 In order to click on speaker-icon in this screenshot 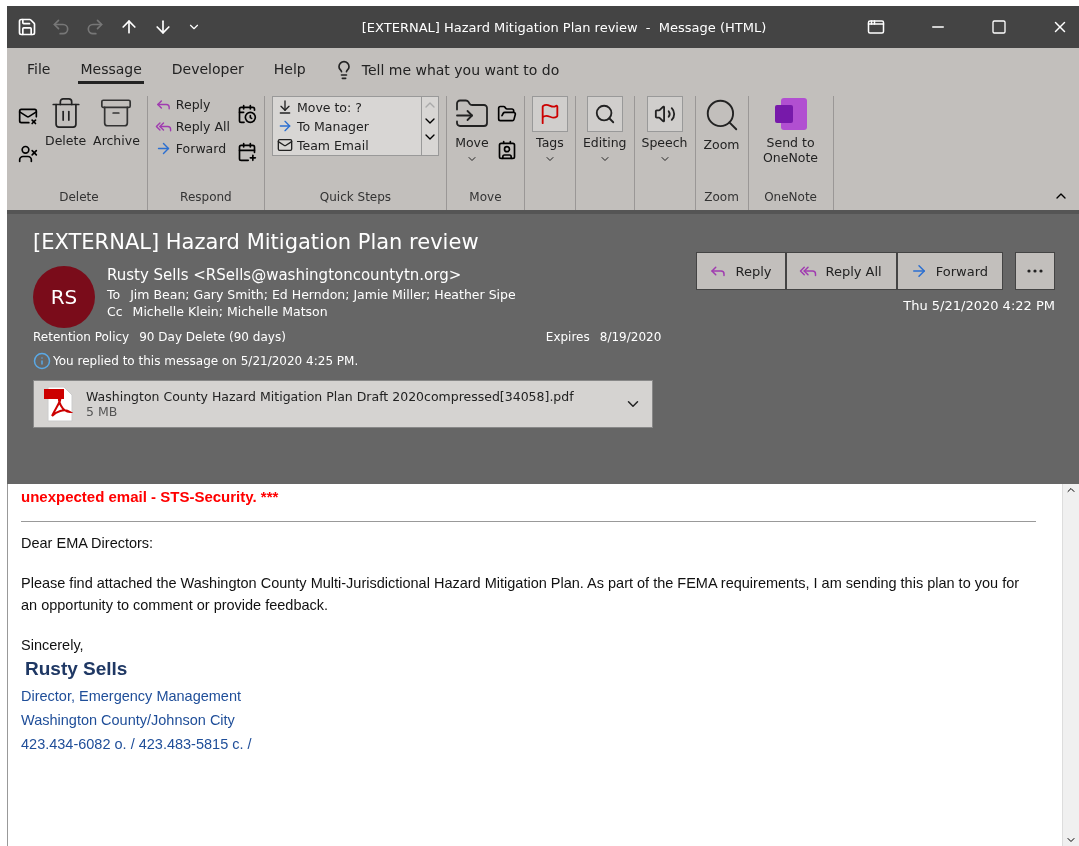, I will do `click(664, 114)`.